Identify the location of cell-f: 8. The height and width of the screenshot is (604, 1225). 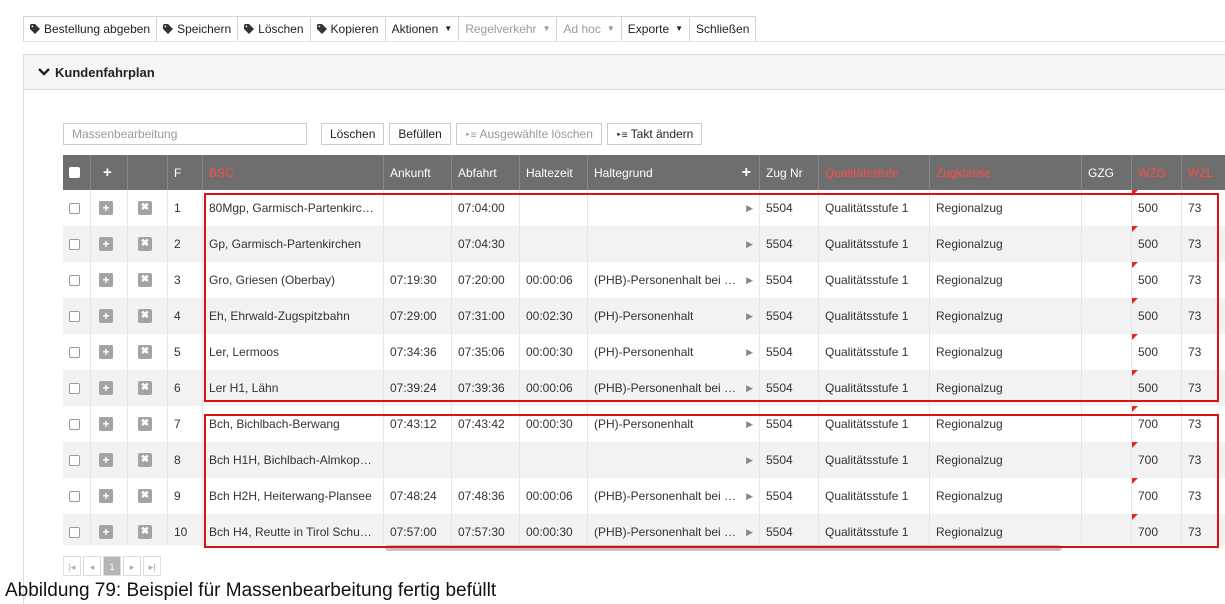
(184, 460).